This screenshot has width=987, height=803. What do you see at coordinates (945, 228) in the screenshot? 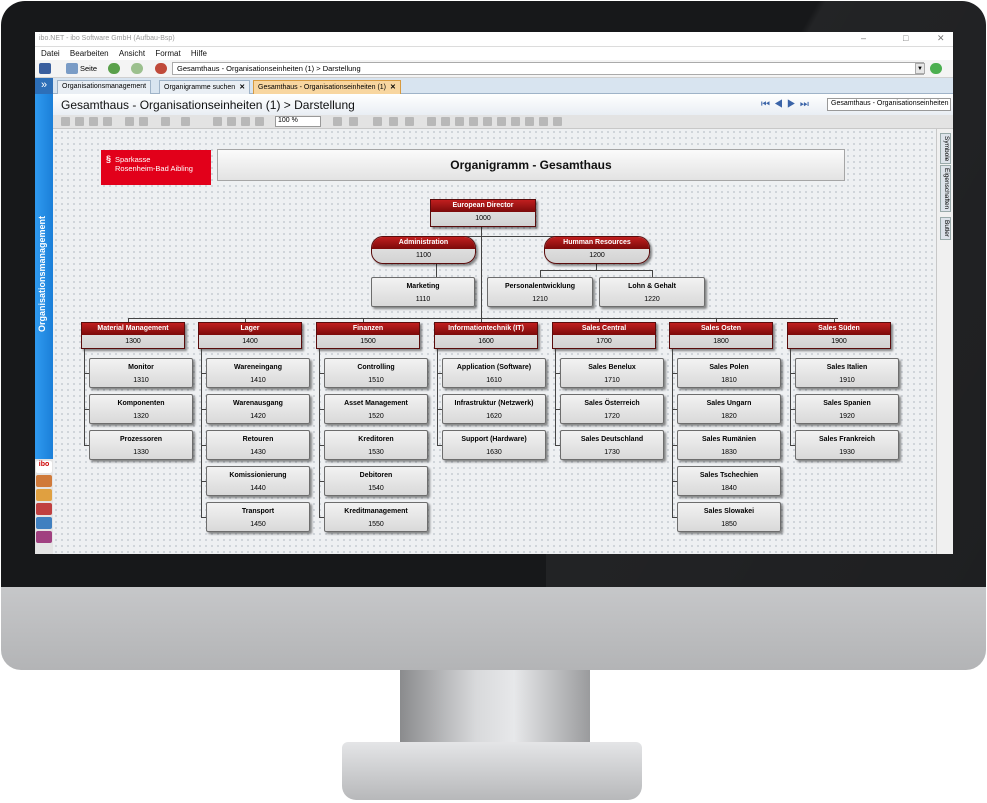
I see `tab-butler: Butler` at bounding box center [945, 228].